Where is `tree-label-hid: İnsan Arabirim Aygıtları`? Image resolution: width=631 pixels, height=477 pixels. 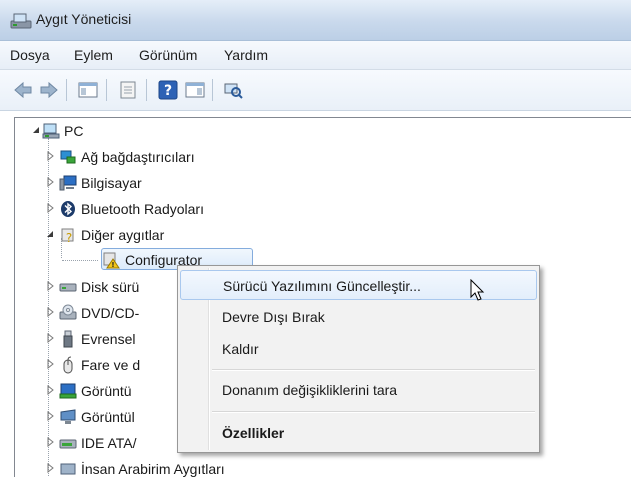
tree-label-hid: İnsan Arabirim Aygıtları is located at coordinates (153, 469).